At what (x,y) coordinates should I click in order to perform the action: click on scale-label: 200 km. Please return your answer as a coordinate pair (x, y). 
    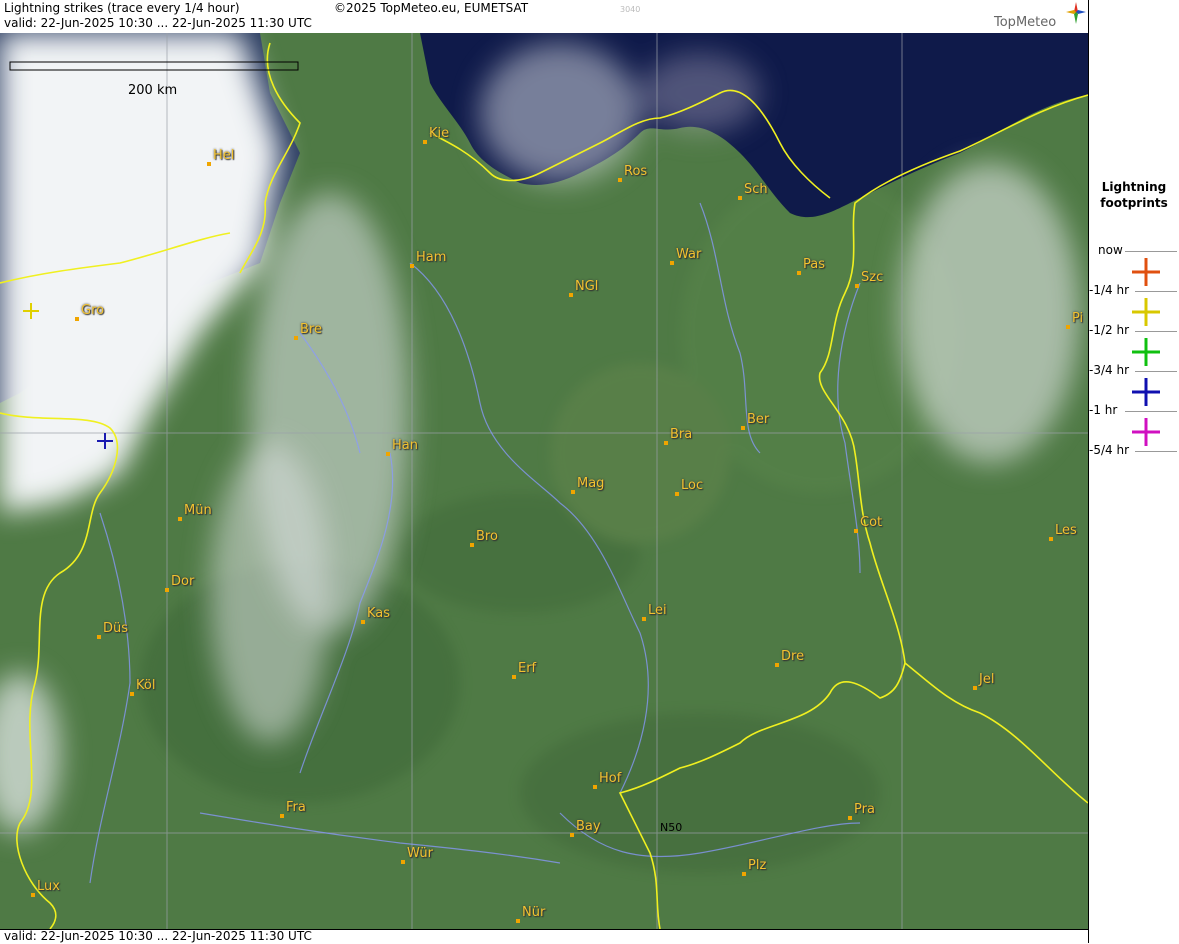
    Looking at the image, I should click on (153, 90).